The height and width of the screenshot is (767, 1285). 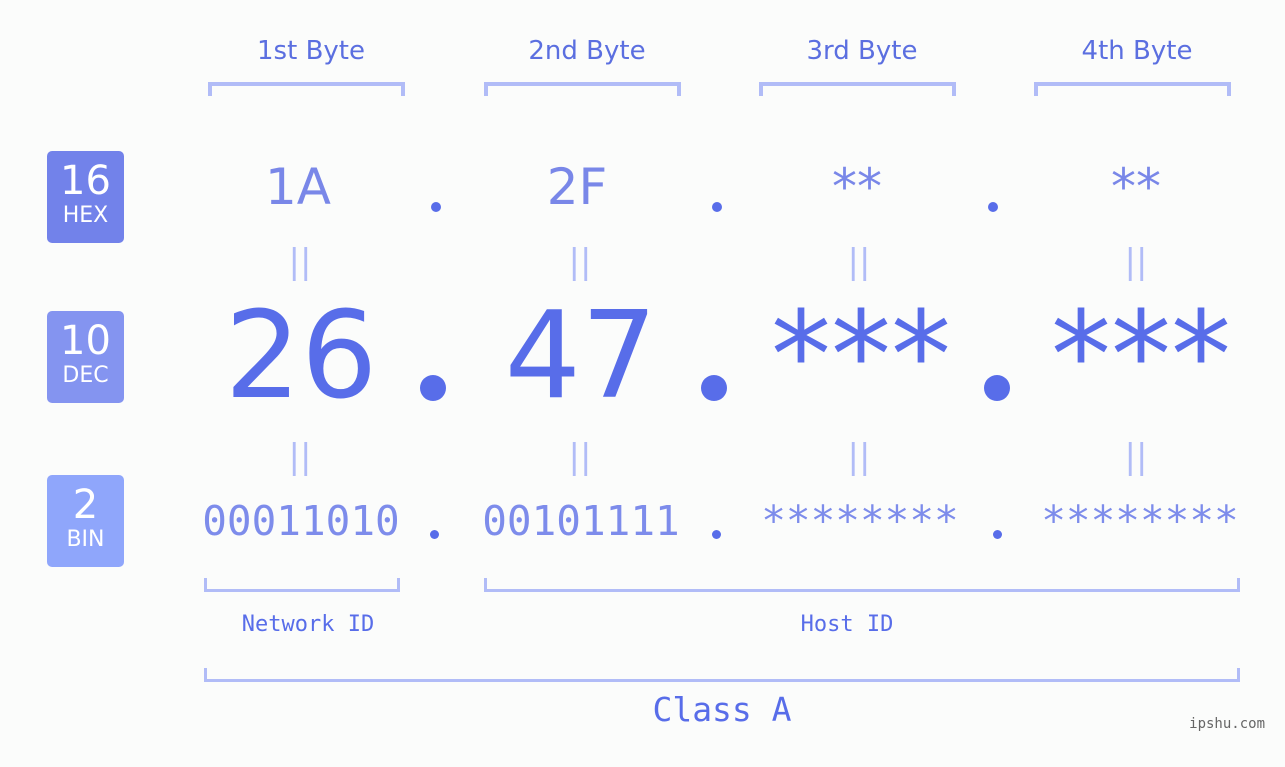 What do you see at coordinates (722, 709) in the screenshot?
I see `class-label: Class A` at bounding box center [722, 709].